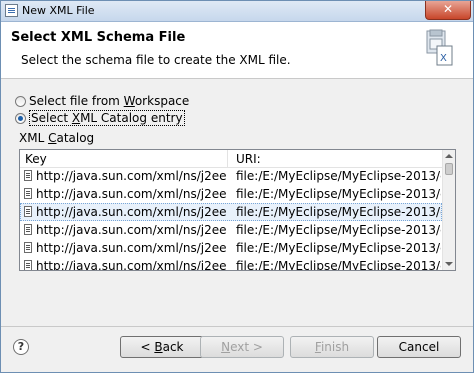 This screenshot has height=373, width=474. What do you see at coordinates (448, 210) in the screenshot?
I see `vertical-scrollbar` at bounding box center [448, 210].